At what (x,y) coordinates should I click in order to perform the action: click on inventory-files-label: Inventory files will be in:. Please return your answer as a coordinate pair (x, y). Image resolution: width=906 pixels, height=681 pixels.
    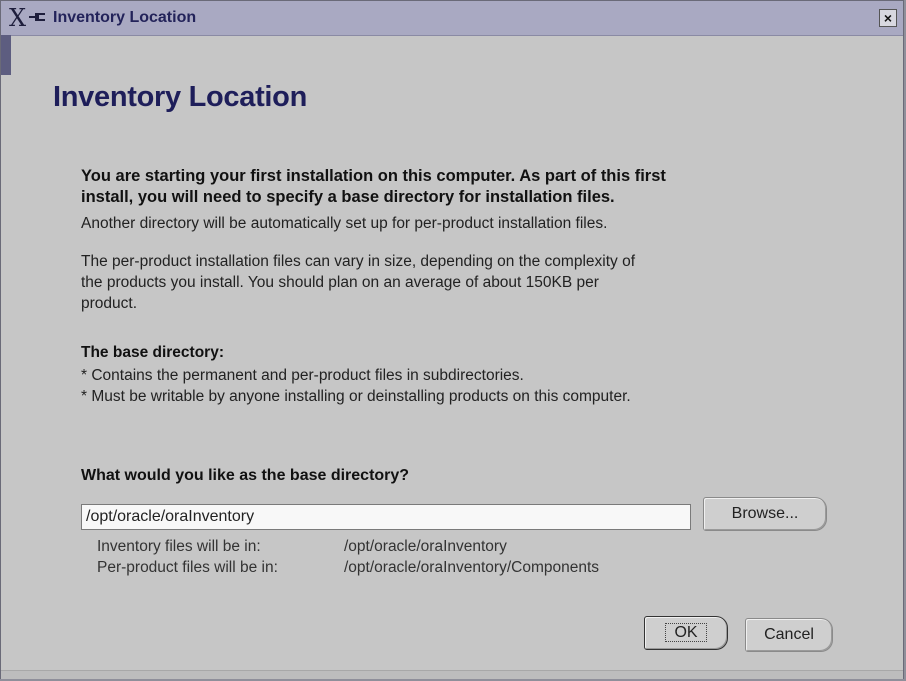
    Looking at the image, I should click on (179, 546).